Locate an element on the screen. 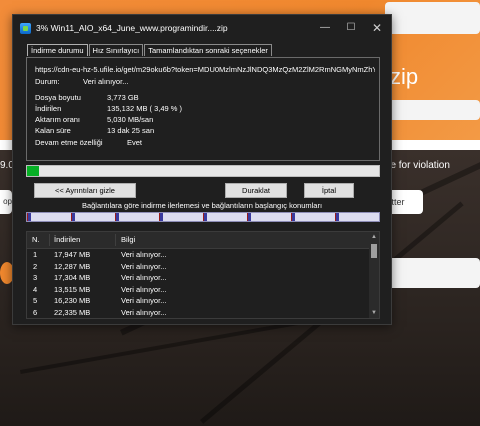  time-remaining-label: Kalan süre is located at coordinates (53, 130).